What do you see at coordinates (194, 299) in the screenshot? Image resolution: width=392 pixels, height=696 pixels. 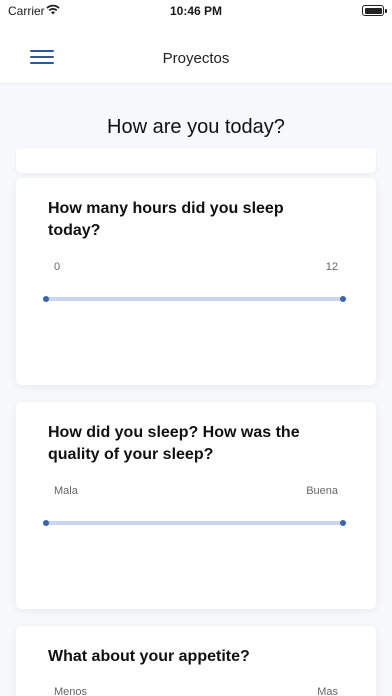 I see `sleep-hours-slider` at bounding box center [194, 299].